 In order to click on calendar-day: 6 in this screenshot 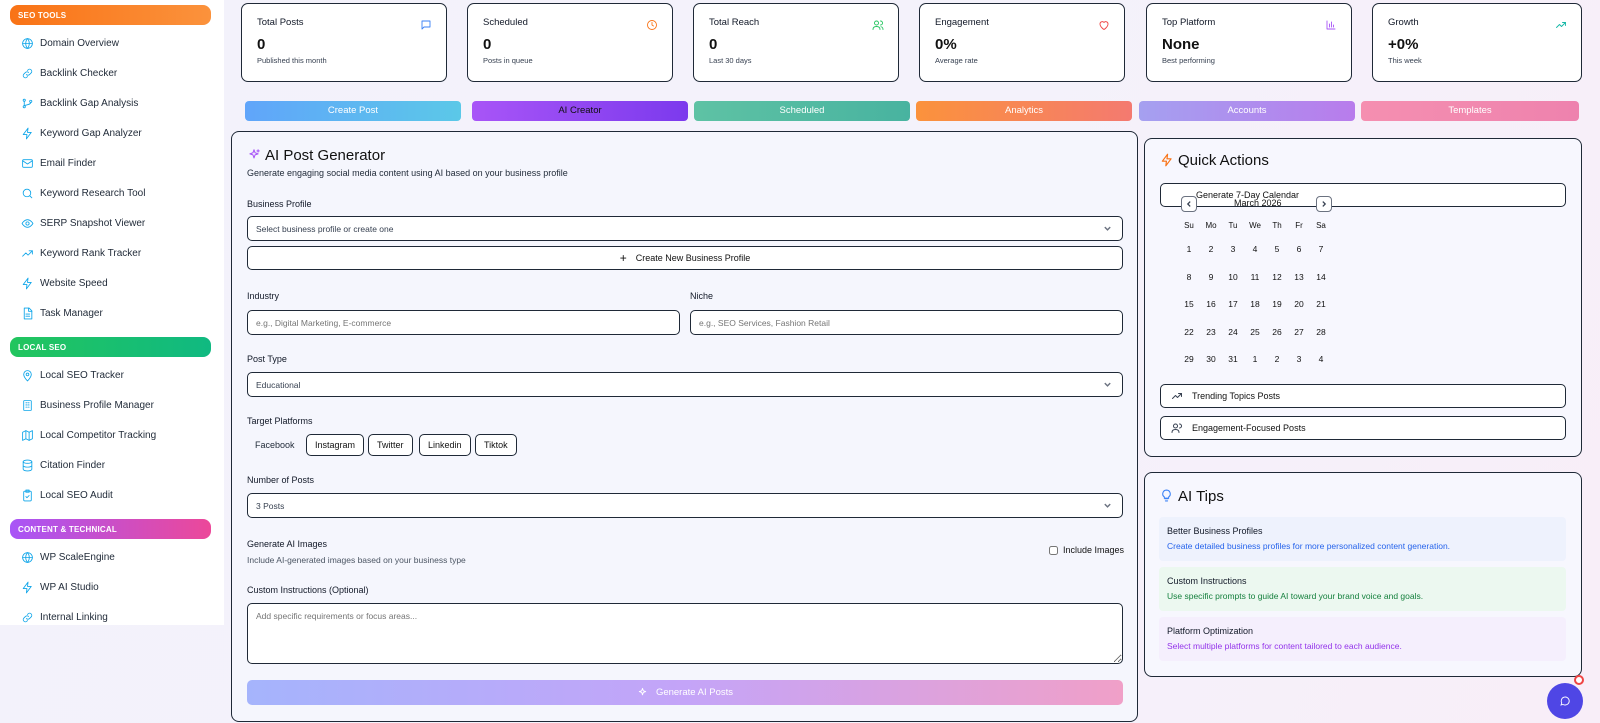, I will do `click(1299, 249)`.